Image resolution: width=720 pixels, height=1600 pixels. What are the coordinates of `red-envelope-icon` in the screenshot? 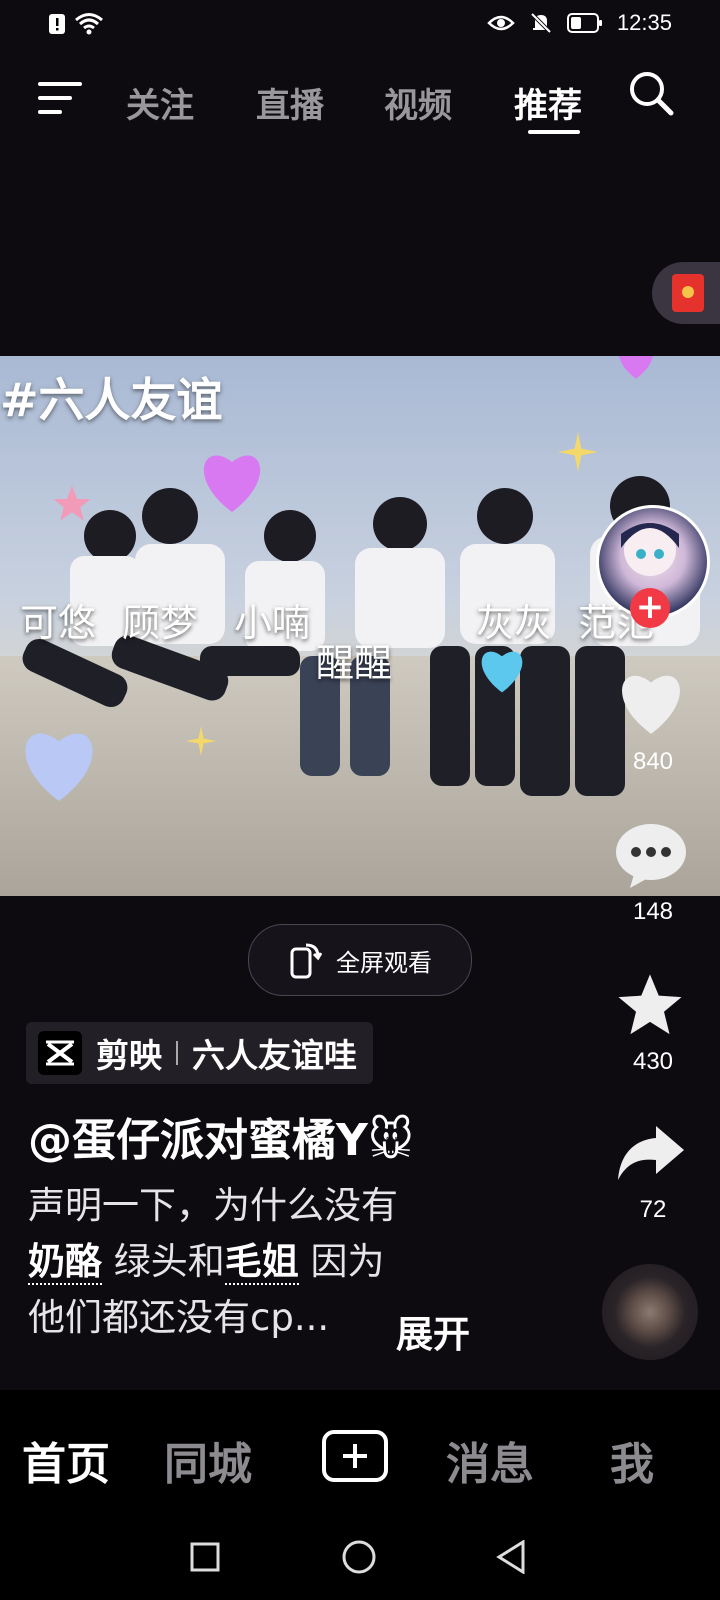 It's located at (688, 293).